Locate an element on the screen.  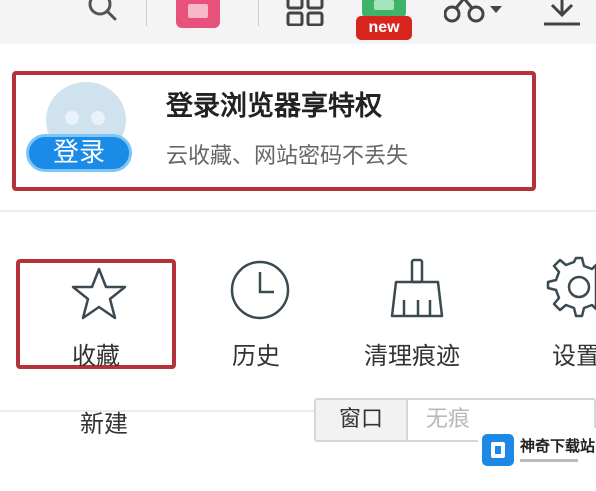
download-icon is located at coordinates (562, 15).